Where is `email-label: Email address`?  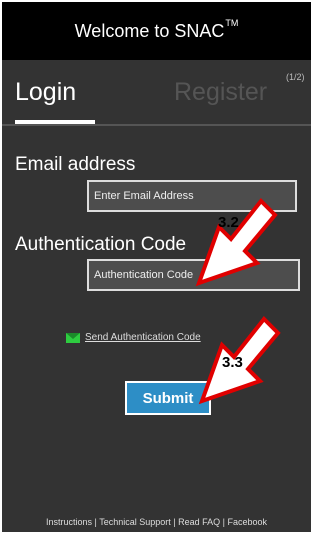 email-label: Email address is located at coordinates (75, 164).